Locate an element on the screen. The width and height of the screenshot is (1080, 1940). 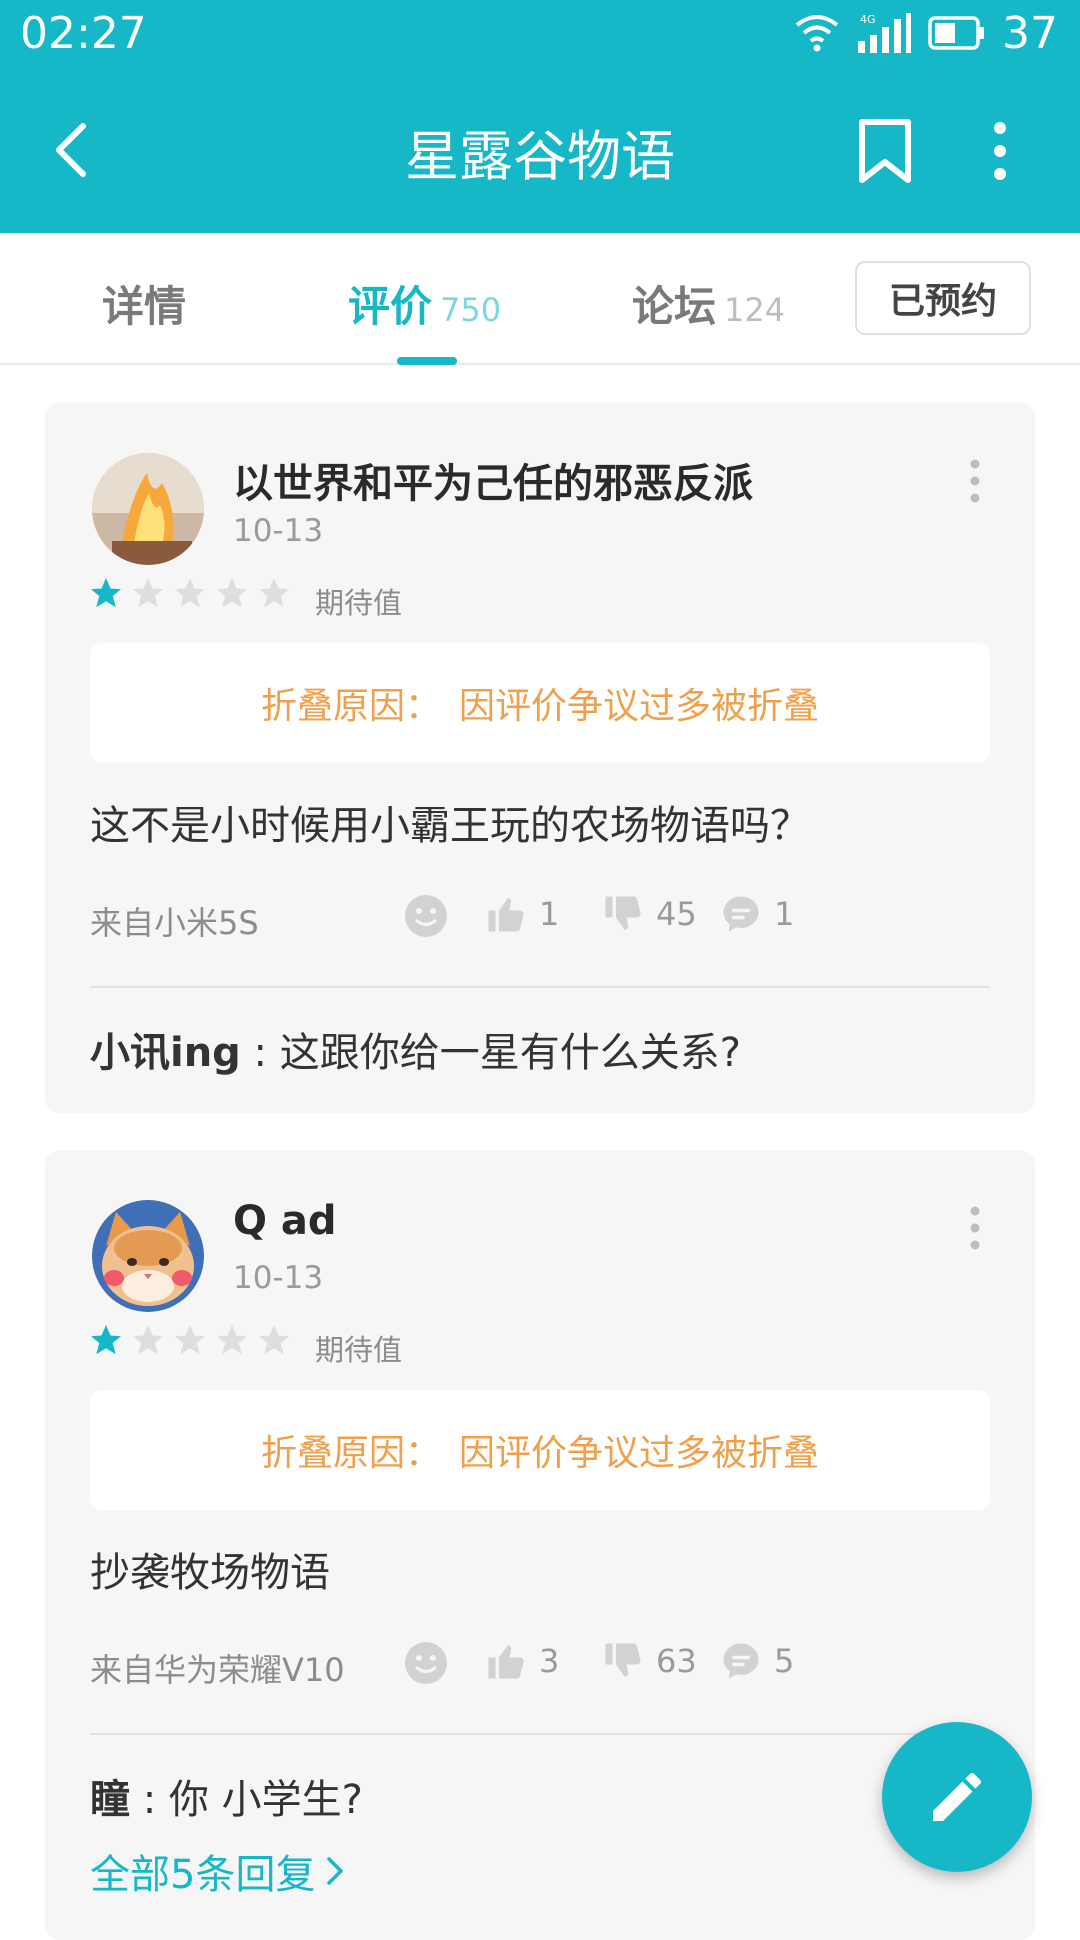
active-tab-indicator is located at coordinates (427, 361).